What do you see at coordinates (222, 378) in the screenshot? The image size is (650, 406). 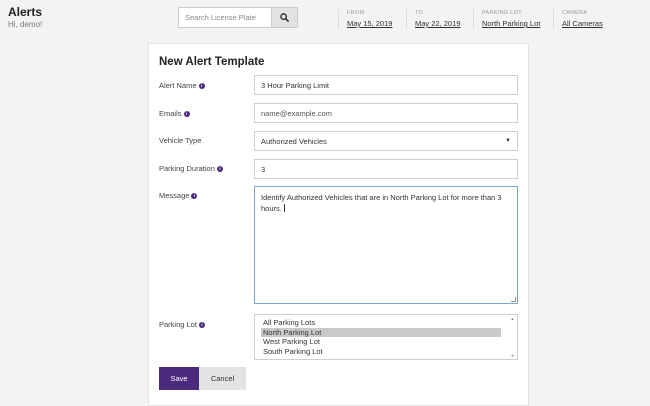 I see `cancel-button: Cancel` at bounding box center [222, 378].